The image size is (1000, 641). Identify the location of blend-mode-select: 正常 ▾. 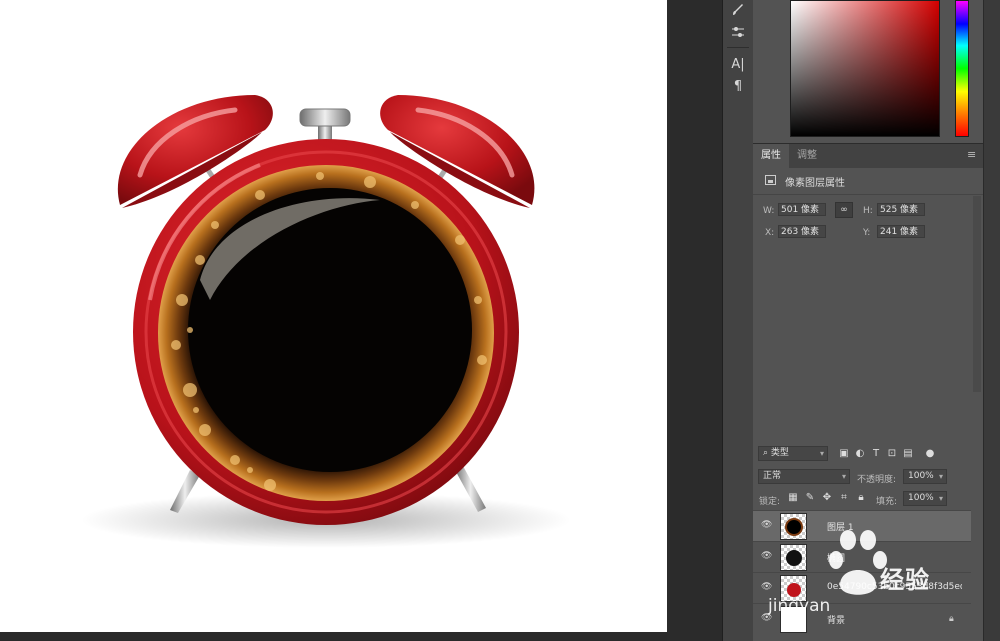
(804, 476).